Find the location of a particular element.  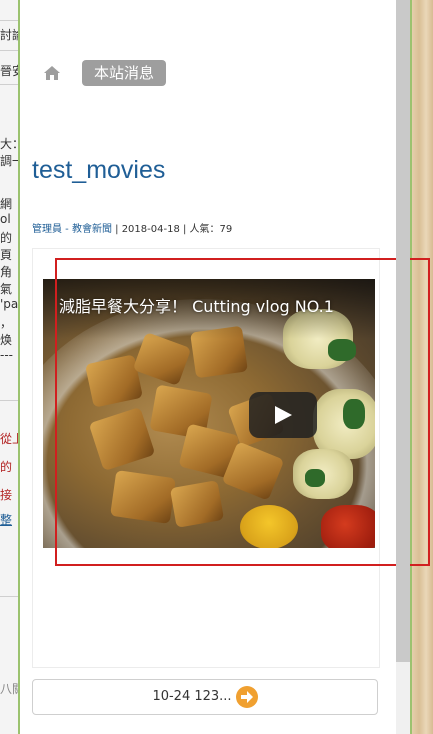

background-text: 焕 is located at coordinates (6, 340).